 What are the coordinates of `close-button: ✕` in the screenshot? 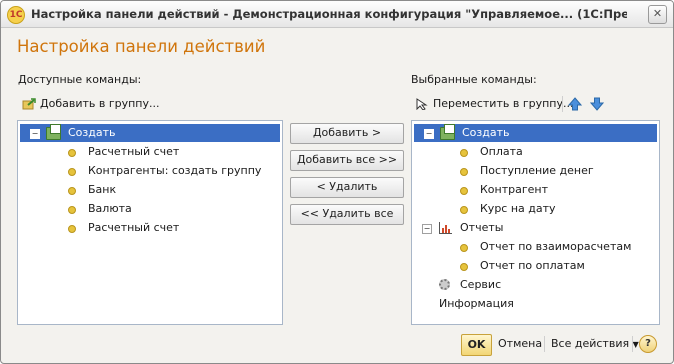 It's located at (657, 14).